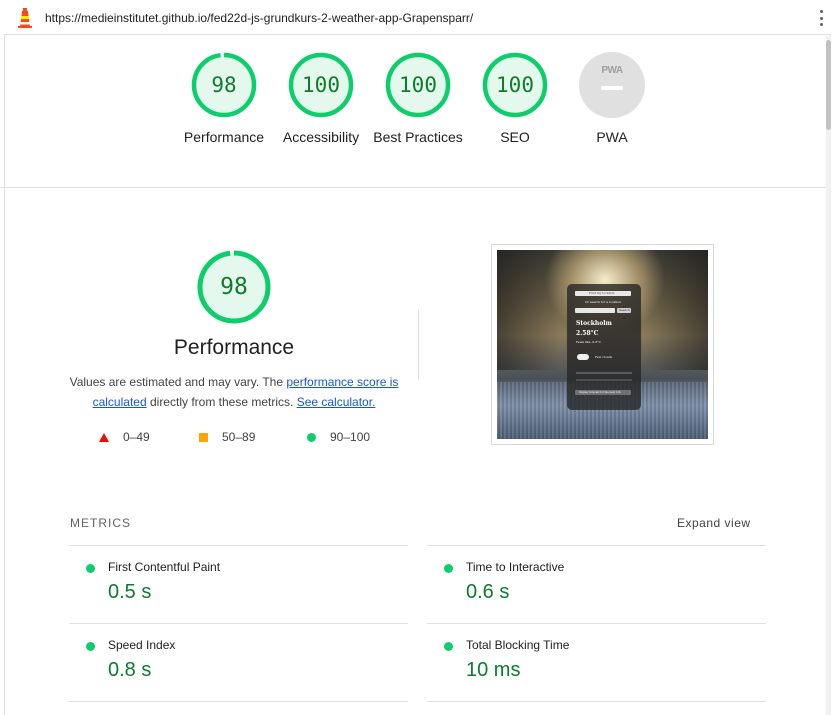 Image resolution: width=835 pixels, height=715 pixels. I want to click on legend-pass-label: 90–100, so click(350, 437).